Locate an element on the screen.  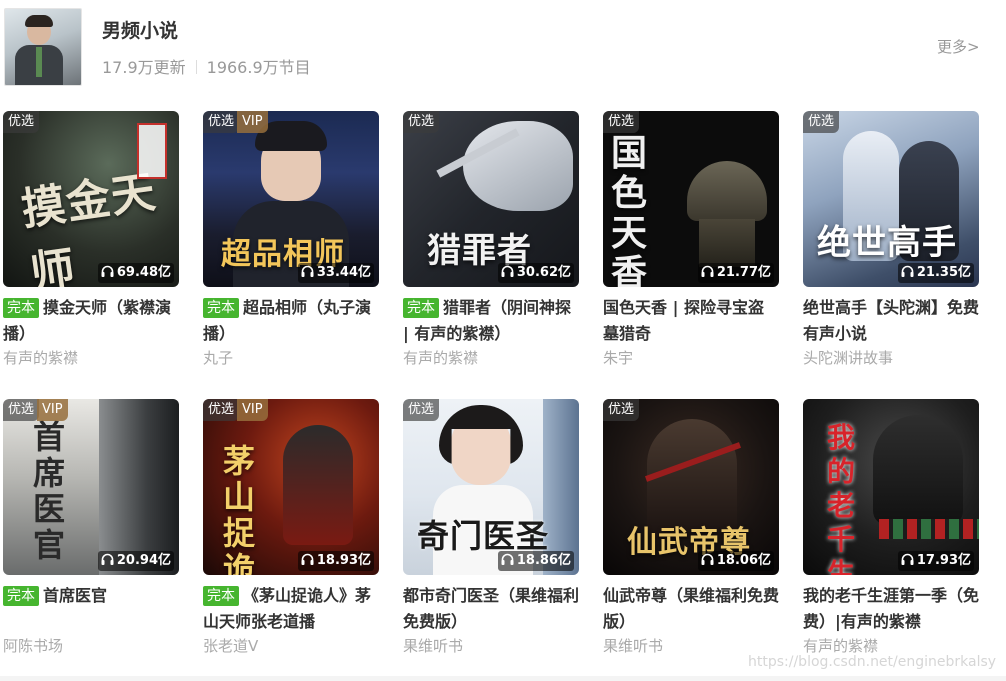
album-title-text: 我的老千生涯第一季（免费）|有声的紫襟 is located at coordinates (891, 608).